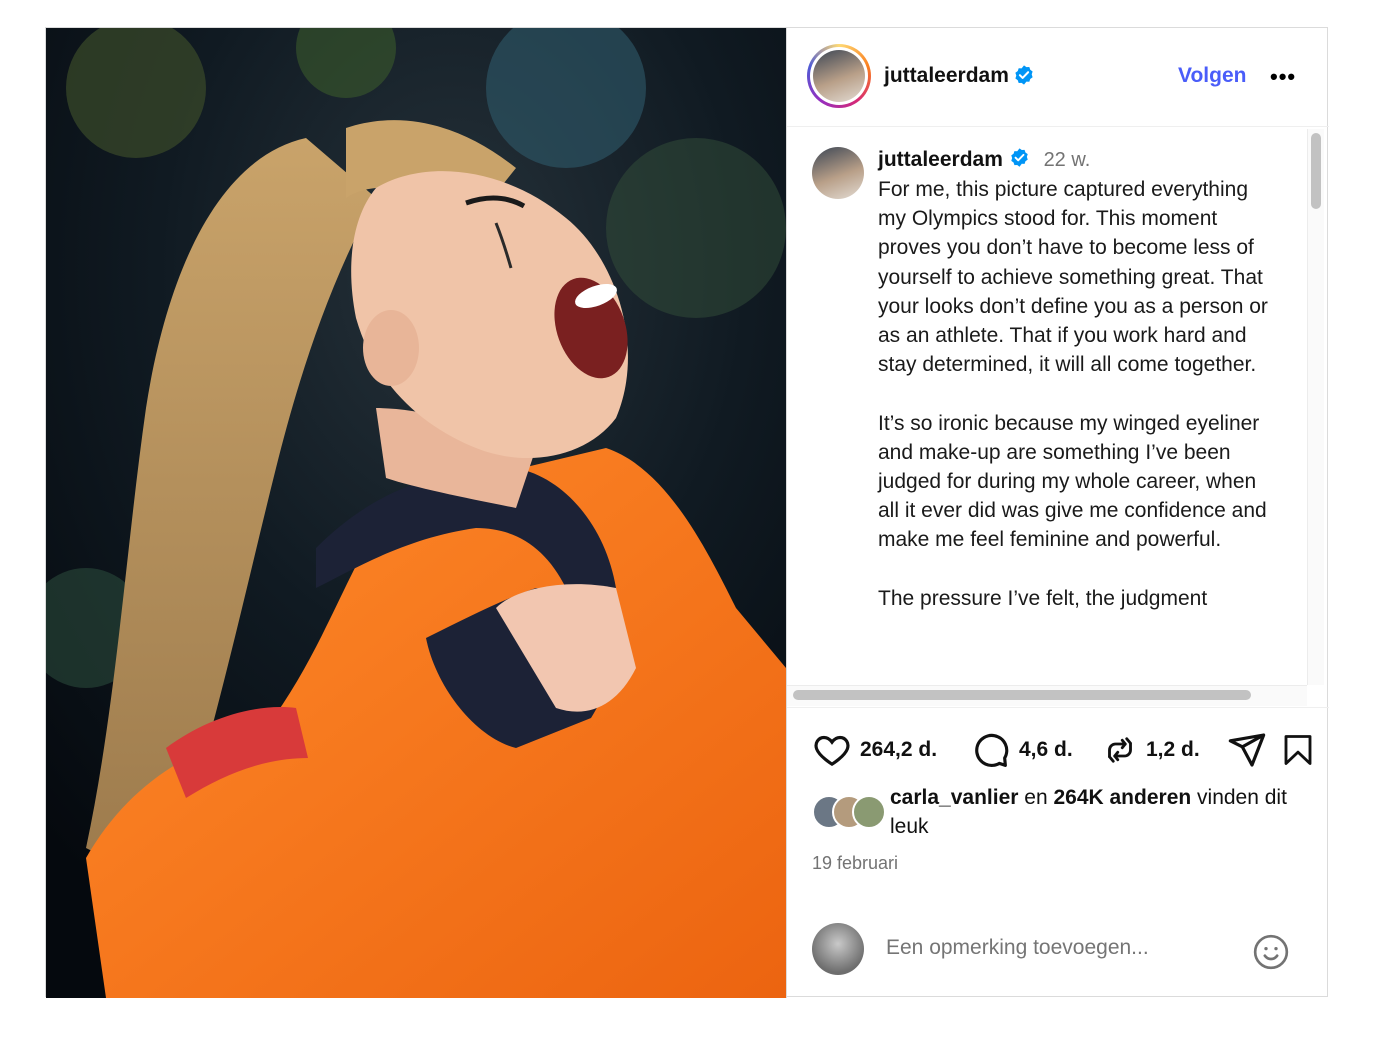  I want to click on like-button: 264,2 d., so click(874, 750).